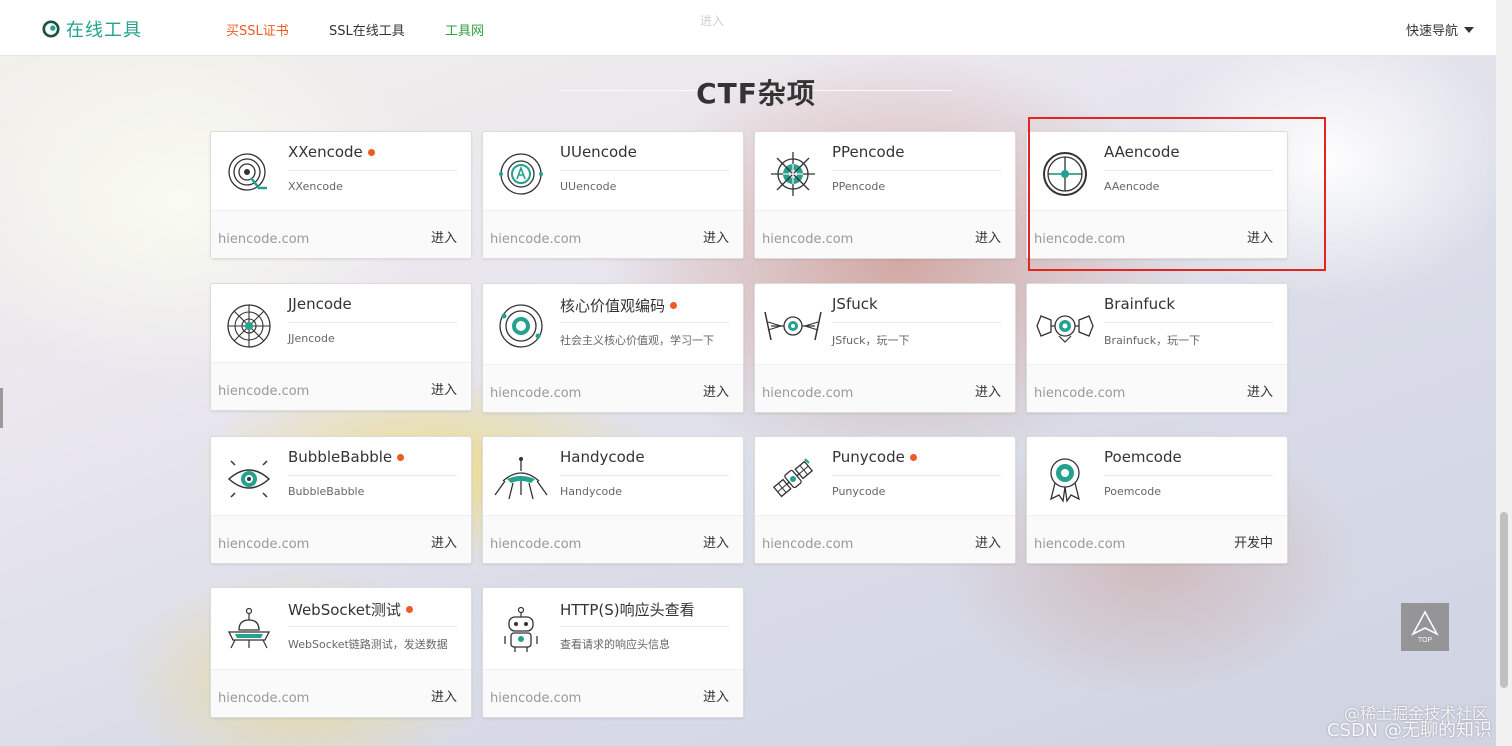 The image size is (1512, 746). I want to click on eye-icon, so click(249, 479).